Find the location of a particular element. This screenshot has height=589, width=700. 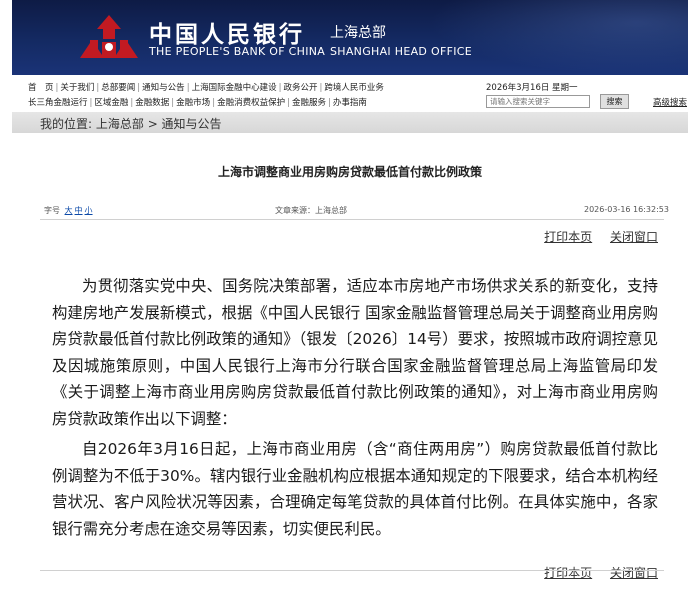

nav-item-yangtze-delta: 长三角金融运行 is located at coordinates (58, 103).